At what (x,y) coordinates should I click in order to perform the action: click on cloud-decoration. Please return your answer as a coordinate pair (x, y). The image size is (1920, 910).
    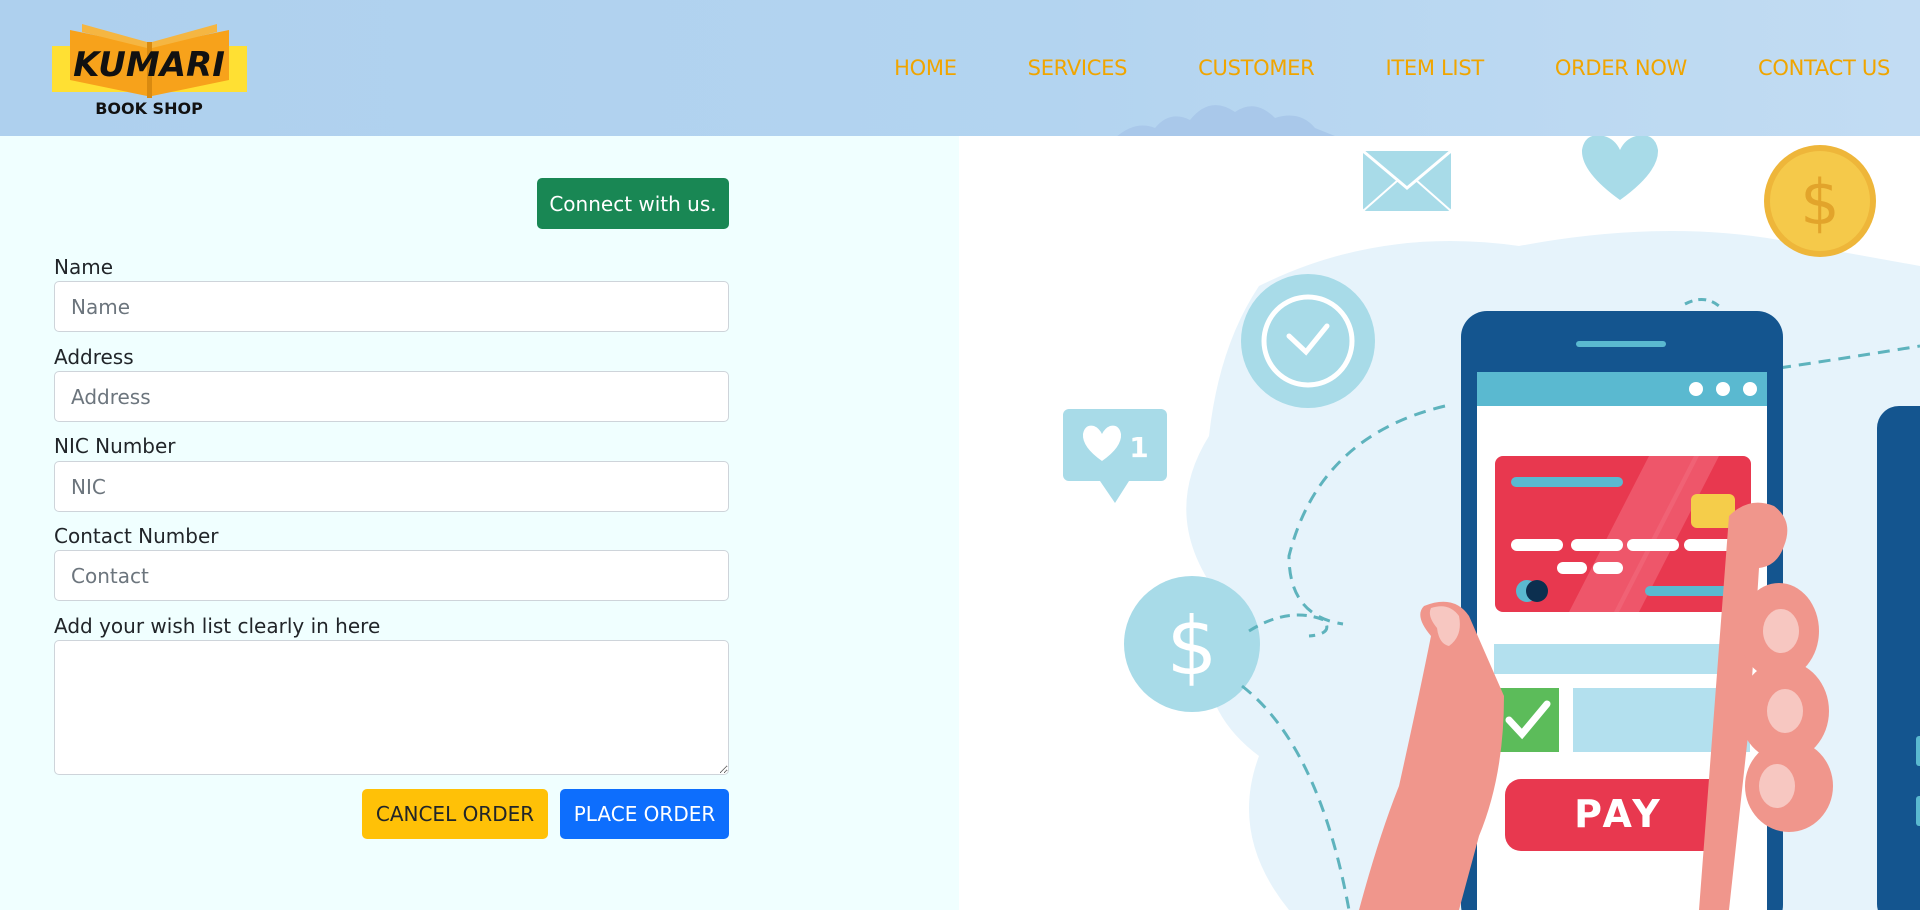
    Looking at the image, I should click on (1226, 120).